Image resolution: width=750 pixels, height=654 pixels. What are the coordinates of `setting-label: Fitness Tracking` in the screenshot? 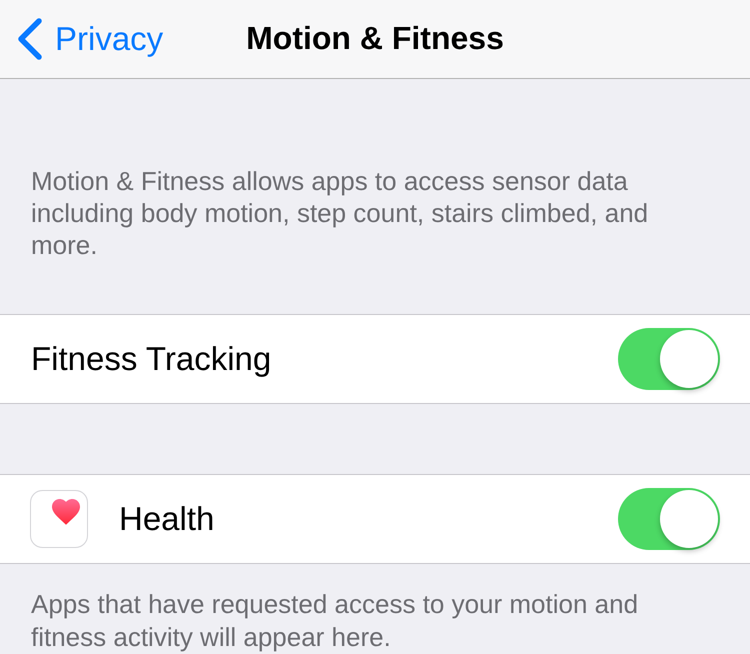 It's located at (151, 359).